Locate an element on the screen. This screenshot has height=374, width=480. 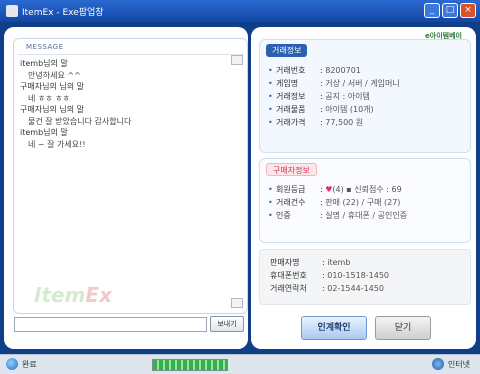
row-label: 거래번호 is located at coordinates (291, 70).